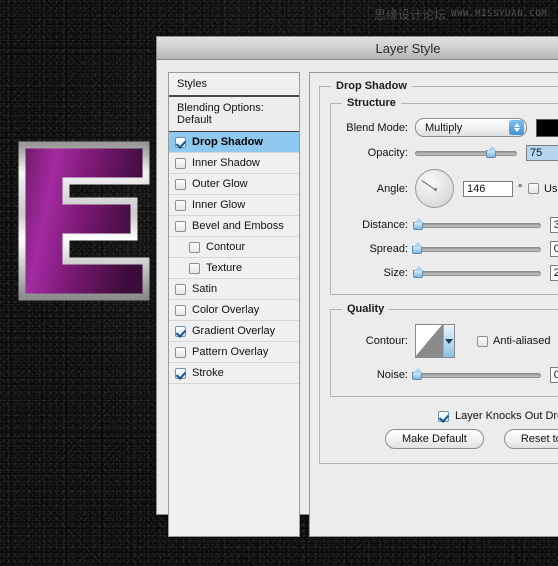 This screenshot has height=566, width=558. Describe the element at coordinates (388, 249) in the screenshot. I see `spread-label: Spread:` at that location.